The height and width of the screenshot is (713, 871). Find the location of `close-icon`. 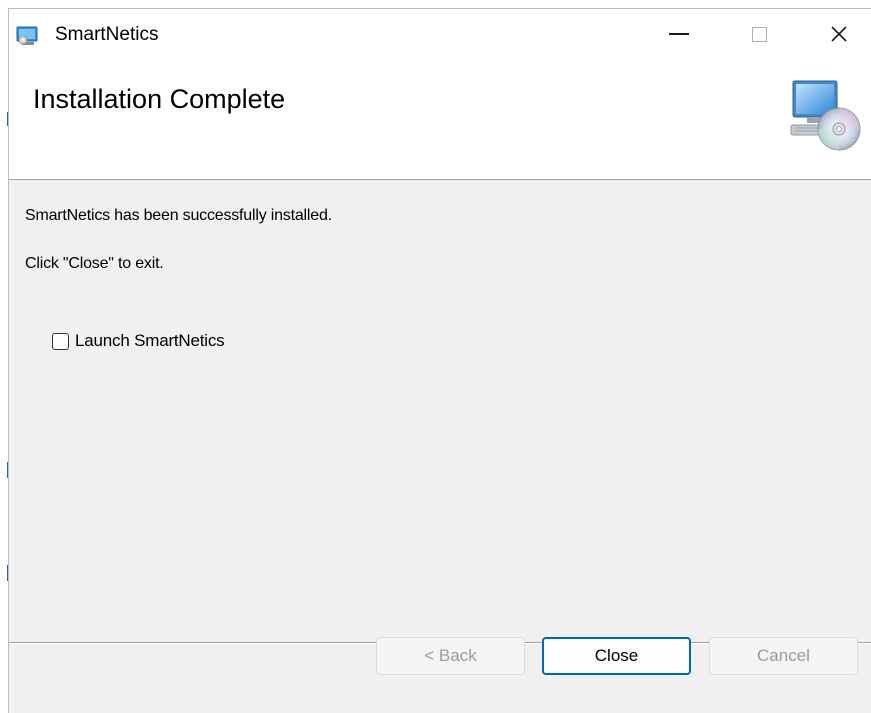

close-icon is located at coordinates (839, 34).